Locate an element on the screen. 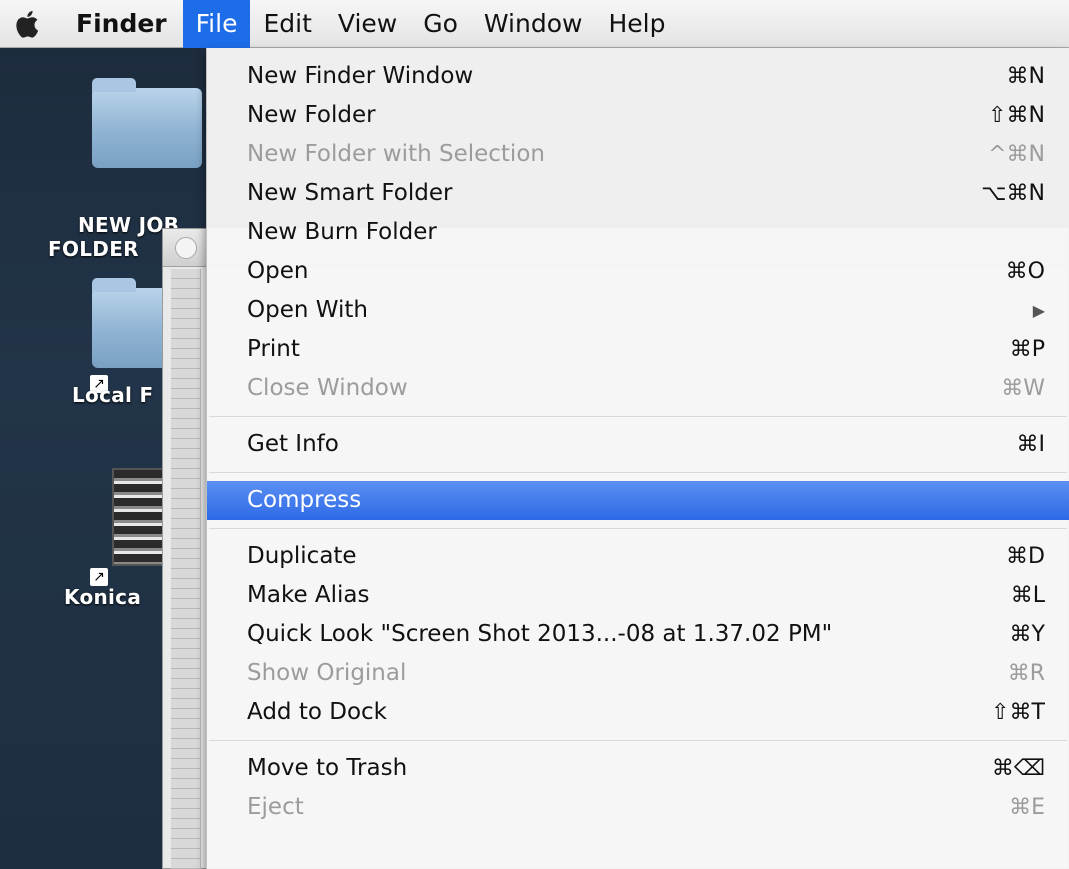  menu-item-label: Open With is located at coordinates (307, 310).